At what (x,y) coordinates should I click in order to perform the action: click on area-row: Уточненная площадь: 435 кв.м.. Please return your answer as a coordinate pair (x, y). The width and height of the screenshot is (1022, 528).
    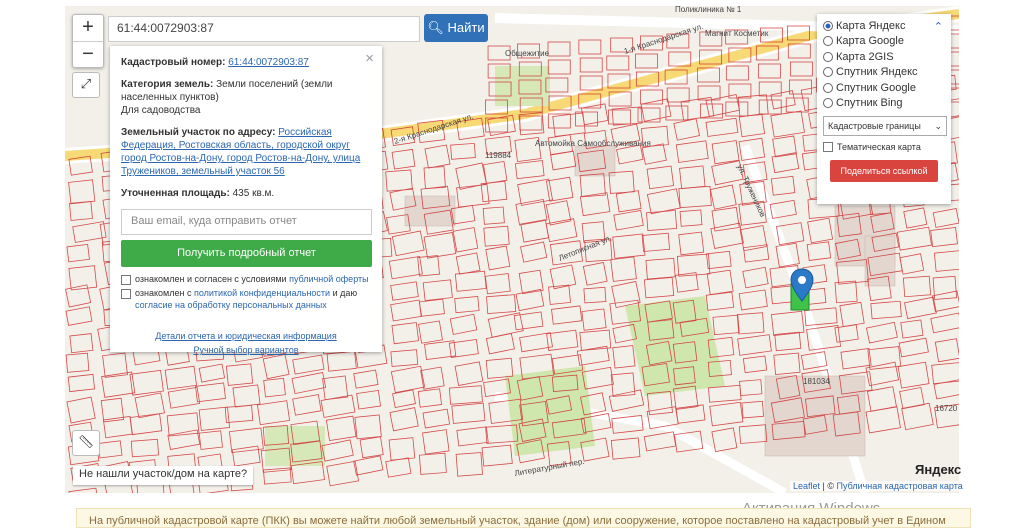
    Looking at the image, I should click on (246, 193).